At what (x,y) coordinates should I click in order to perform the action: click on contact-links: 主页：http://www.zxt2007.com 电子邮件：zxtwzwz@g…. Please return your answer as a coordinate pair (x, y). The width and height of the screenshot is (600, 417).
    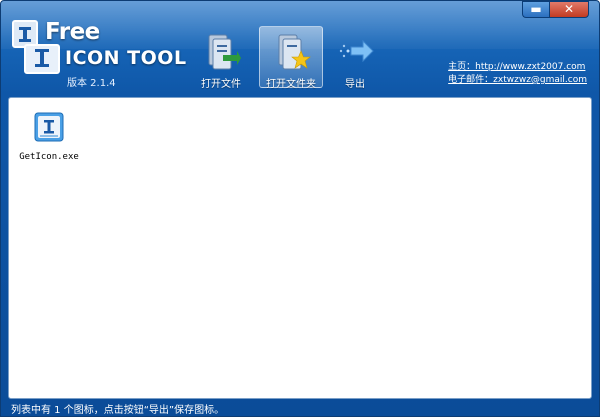
    Looking at the image, I should click on (517, 74).